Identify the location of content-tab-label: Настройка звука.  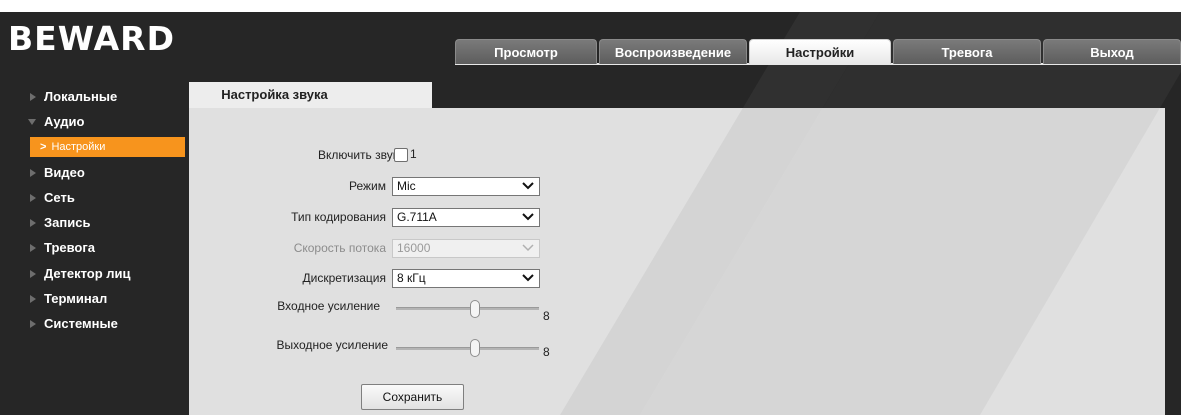
(274, 94).